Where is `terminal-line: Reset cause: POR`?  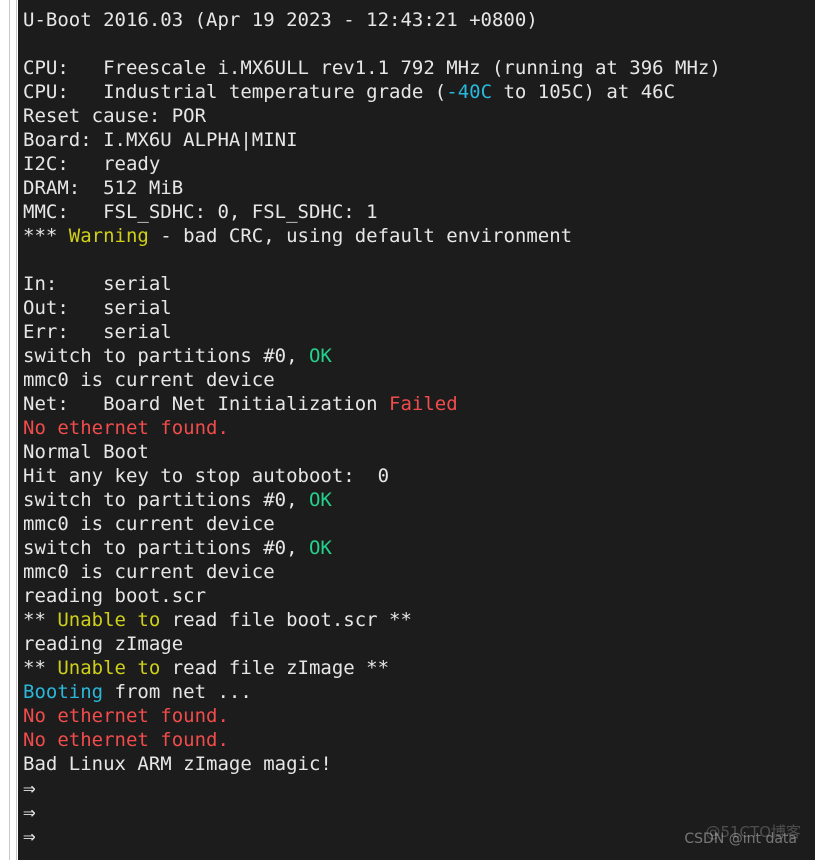 terminal-line: Reset cause: POR is located at coordinates (418, 116).